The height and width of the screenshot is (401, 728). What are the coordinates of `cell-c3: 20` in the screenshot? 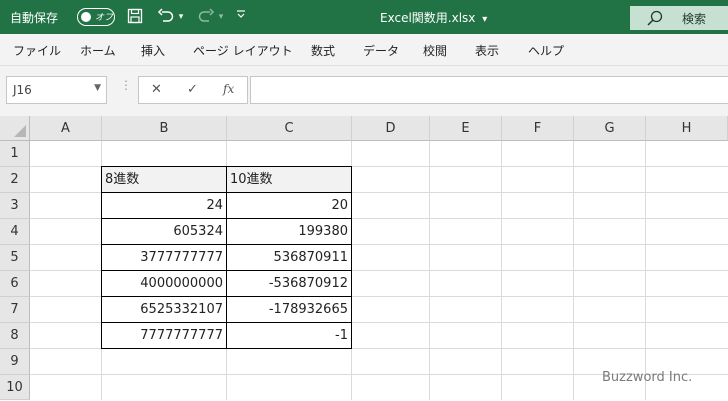 It's located at (289, 206).